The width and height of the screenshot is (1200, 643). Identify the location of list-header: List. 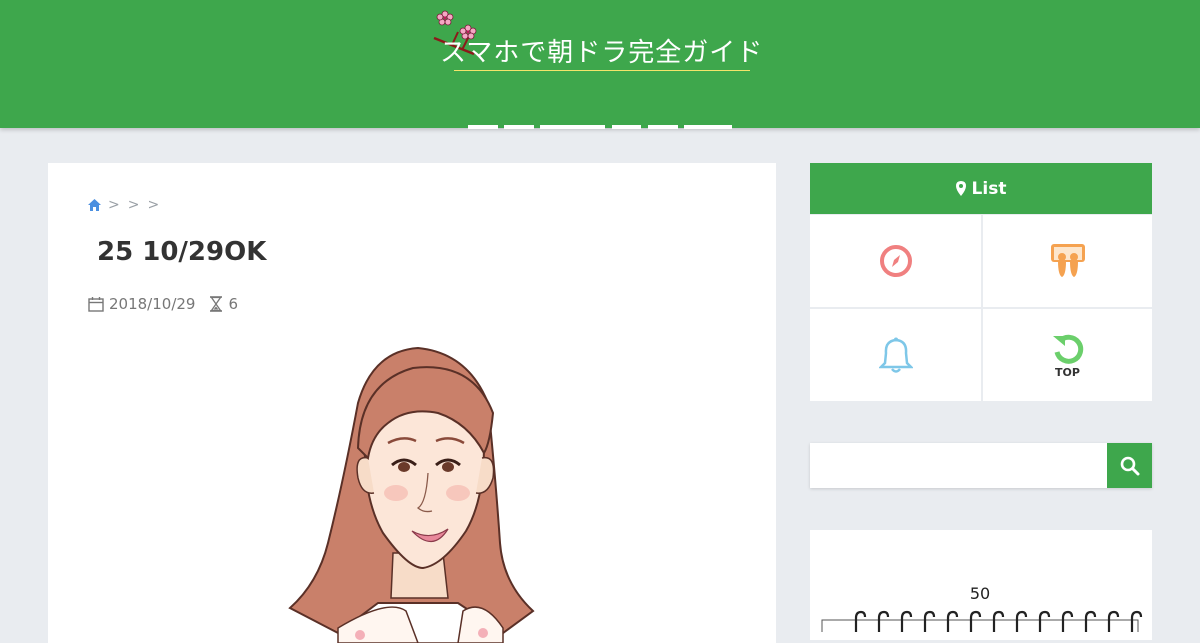
(981, 188).